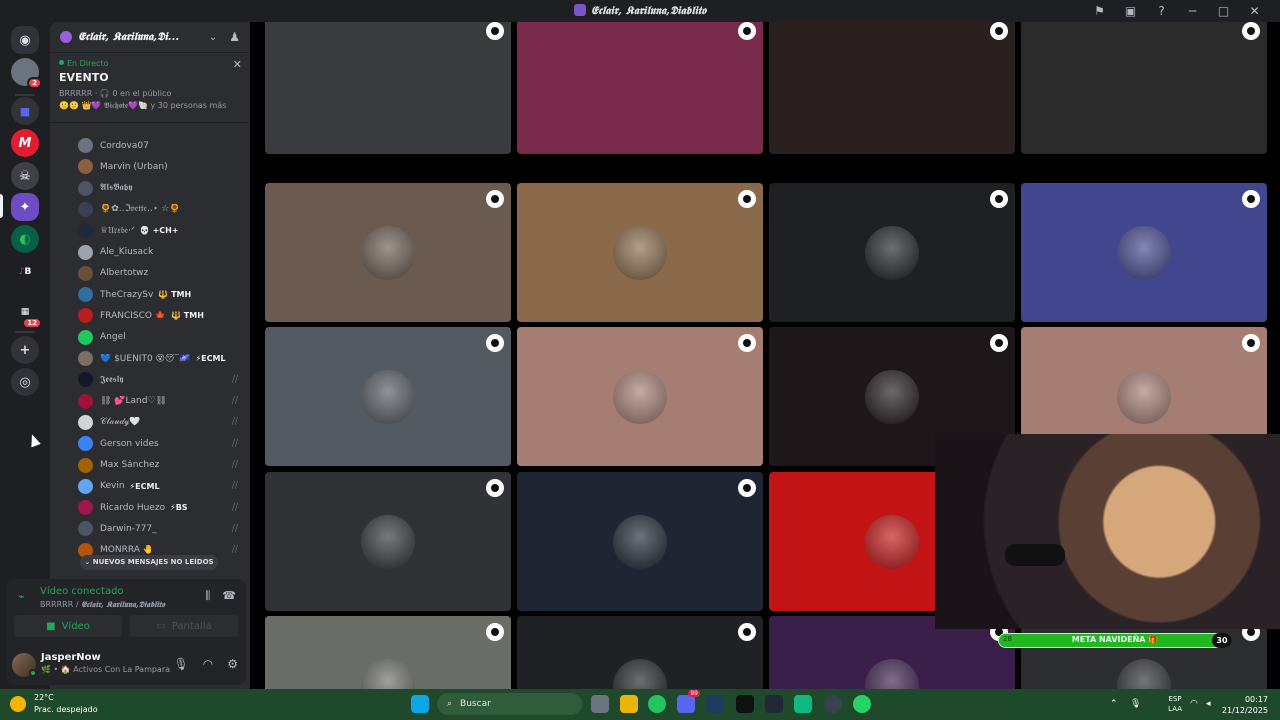  I want to click on screen-share-button: ▭ Pantalla, so click(184, 626).